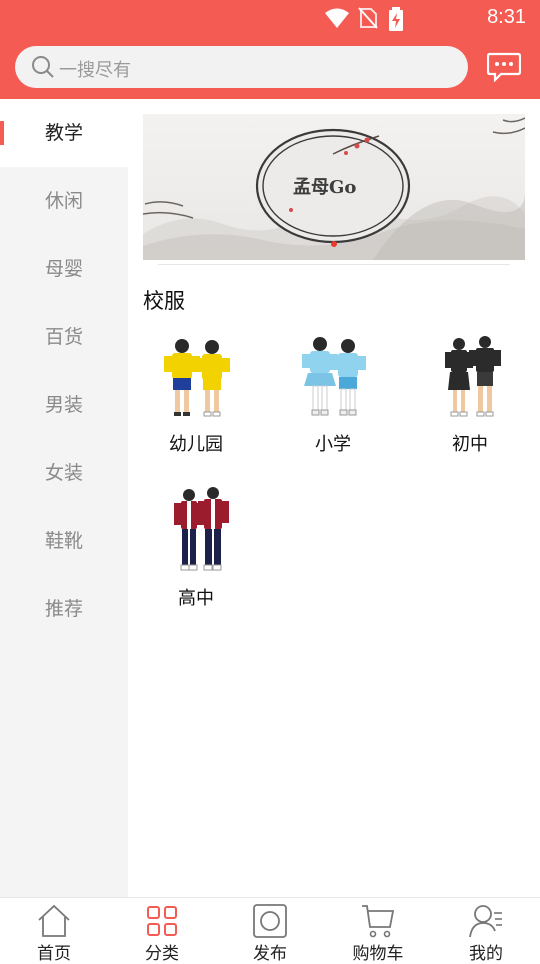 The width and height of the screenshot is (540, 964). I want to click on nav-category: 分类, so click(162, 931).